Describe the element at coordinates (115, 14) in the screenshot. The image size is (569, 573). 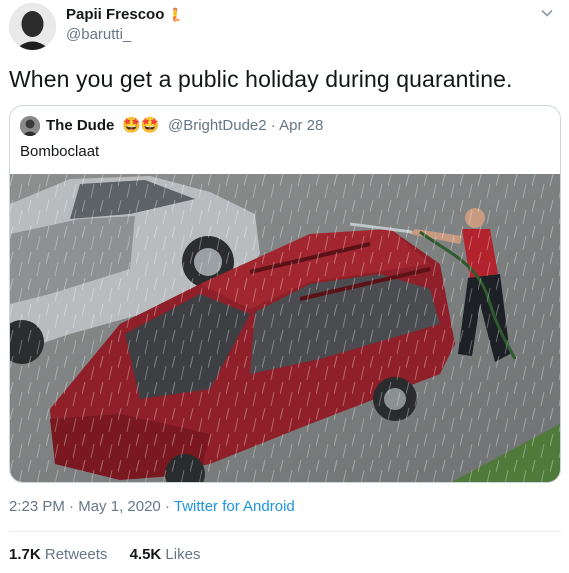
I see `author-name-text: Papii Frescoo` at that location.